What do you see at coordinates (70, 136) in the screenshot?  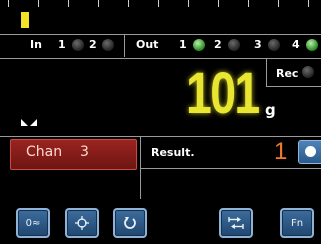 I see `info-divider` at bounding box center [70, 136].